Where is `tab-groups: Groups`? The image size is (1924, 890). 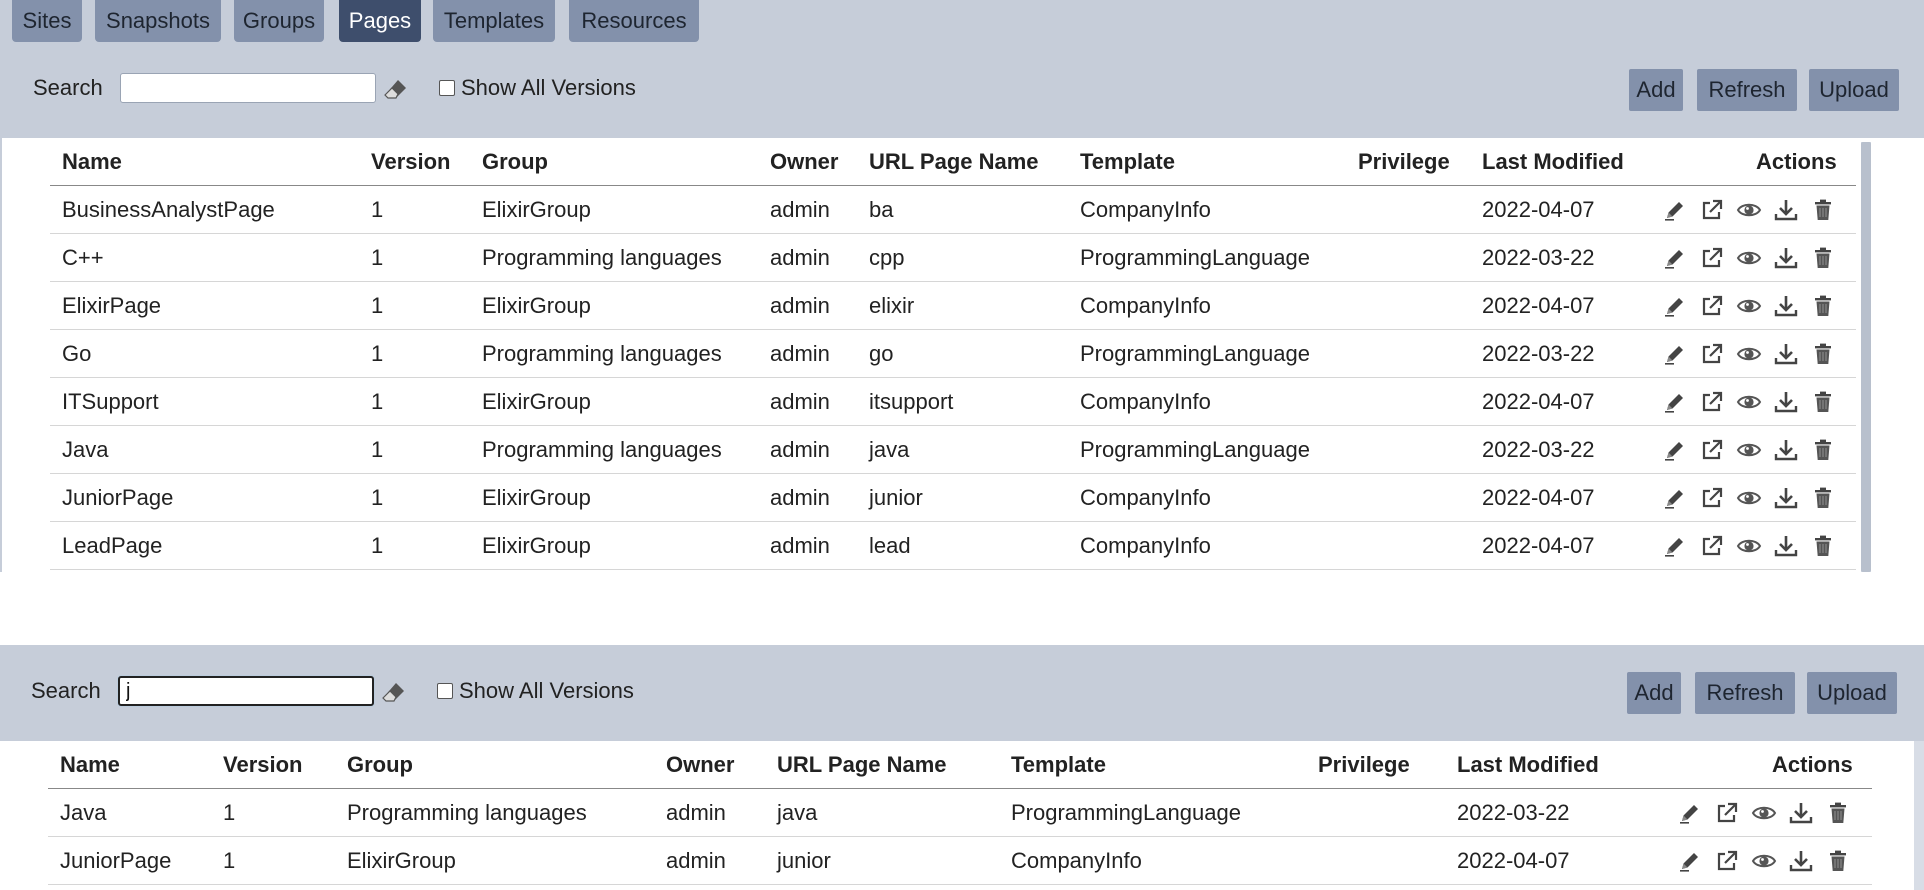
tab-groups: Groups is located at coordinates (279, 21).